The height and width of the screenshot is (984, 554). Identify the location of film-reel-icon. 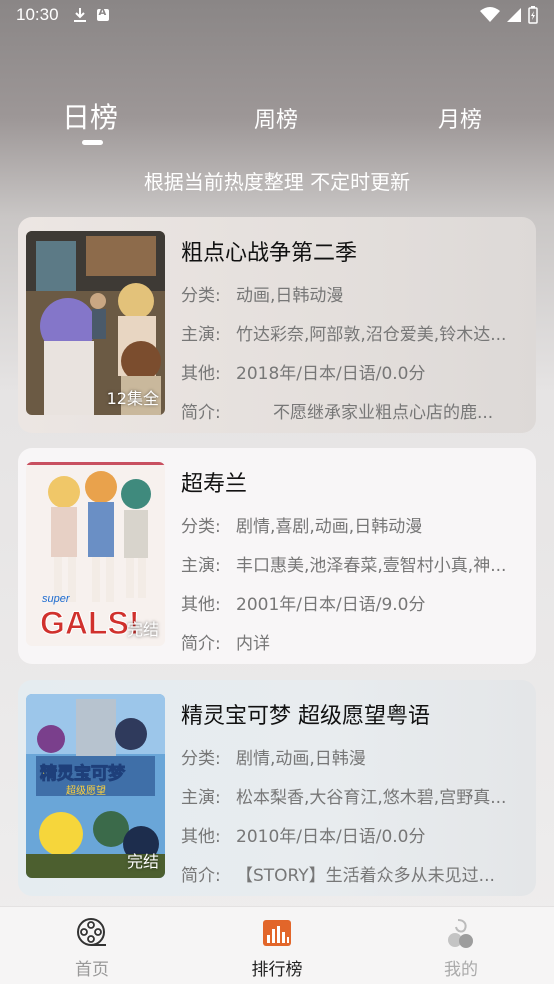
(91, 932).